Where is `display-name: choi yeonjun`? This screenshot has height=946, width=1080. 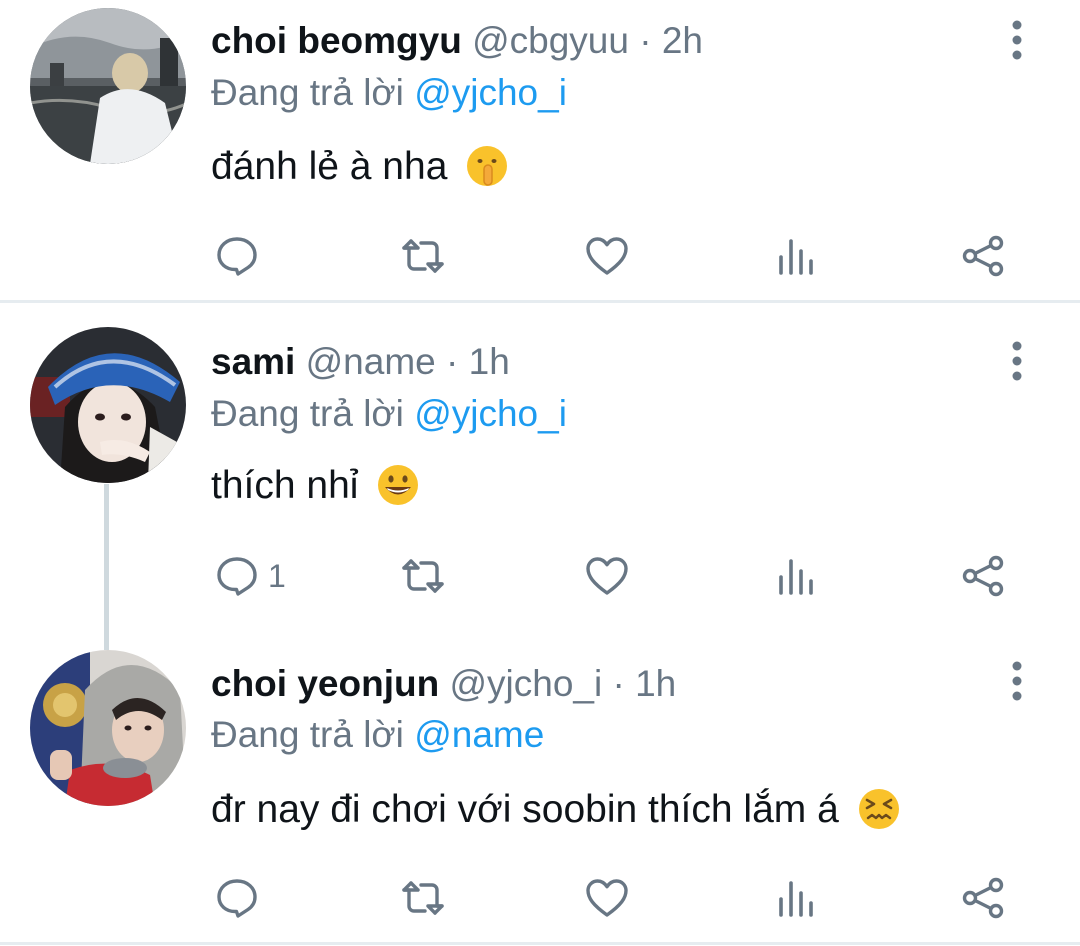
display-name: choi yeonjun is located at coordinates (325, 683).